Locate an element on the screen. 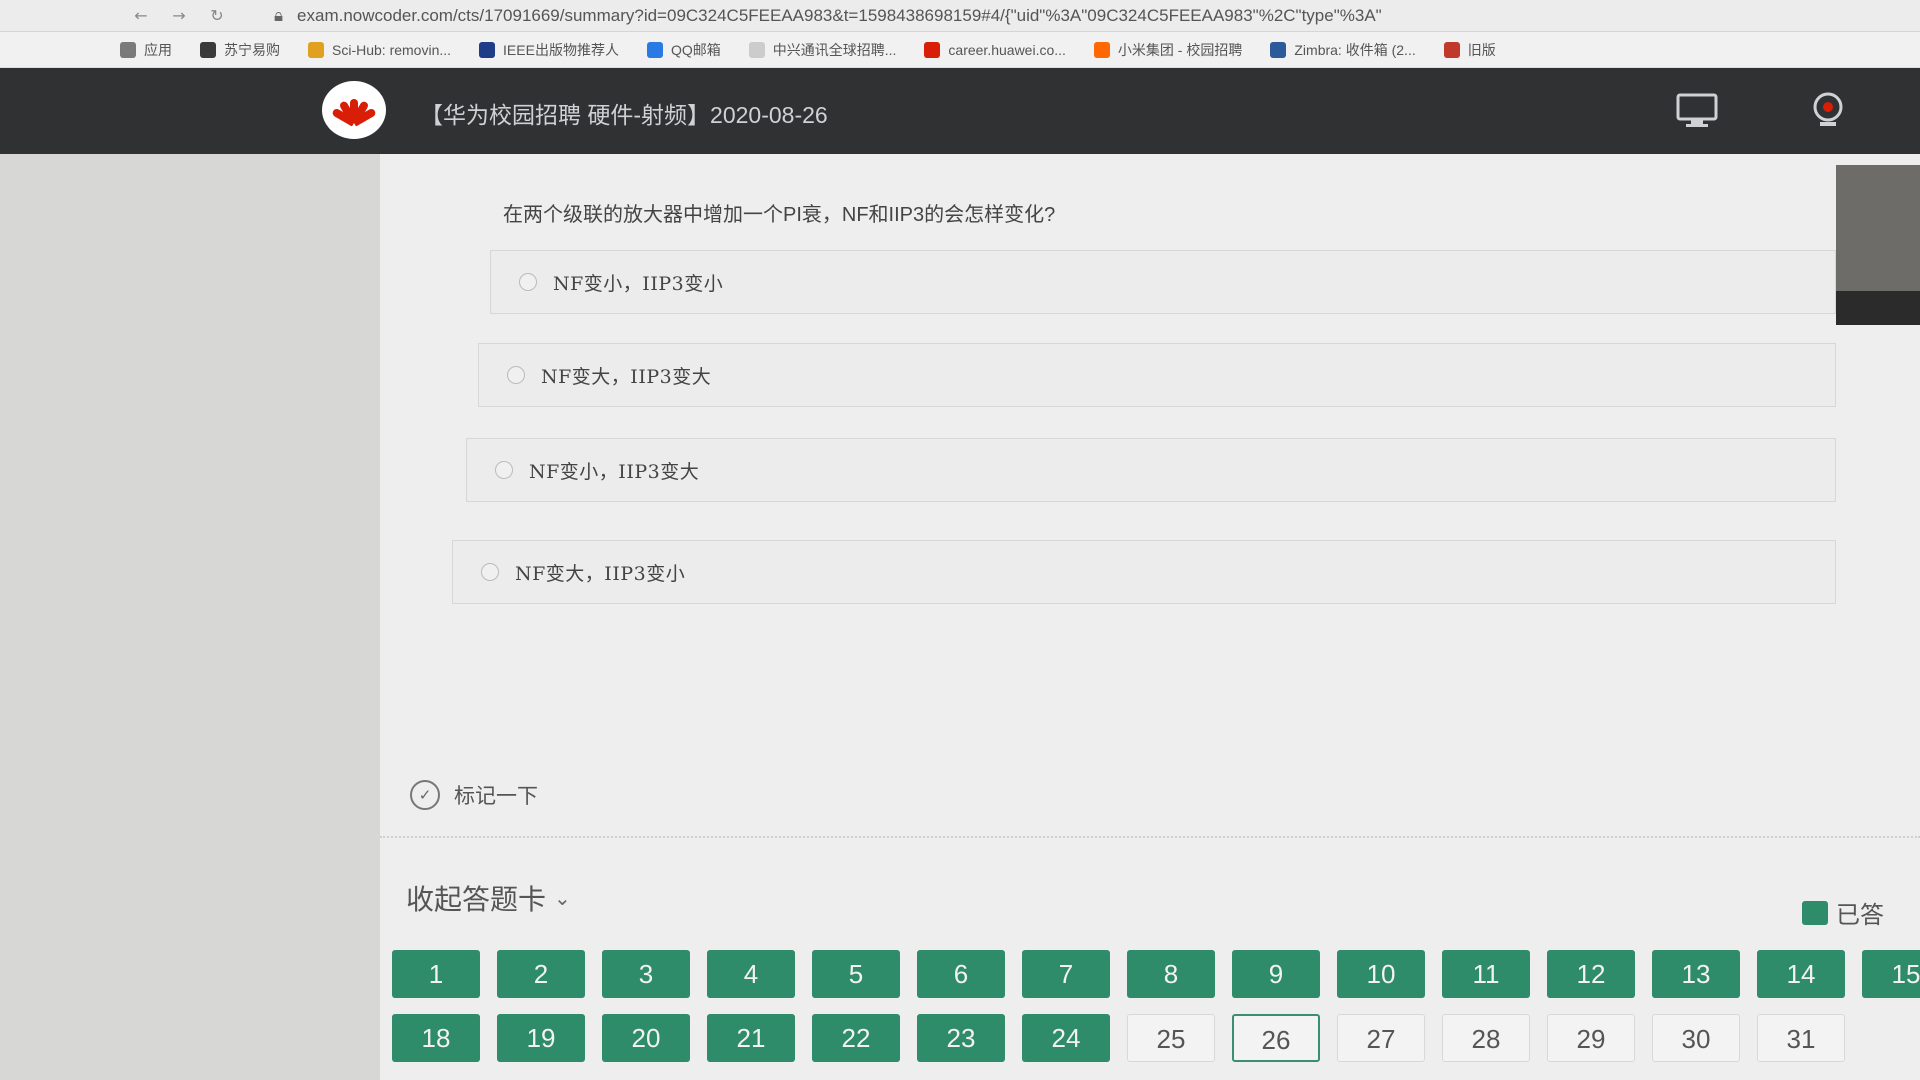  question-number-21: 21 is located at coordinates (751, 1038).